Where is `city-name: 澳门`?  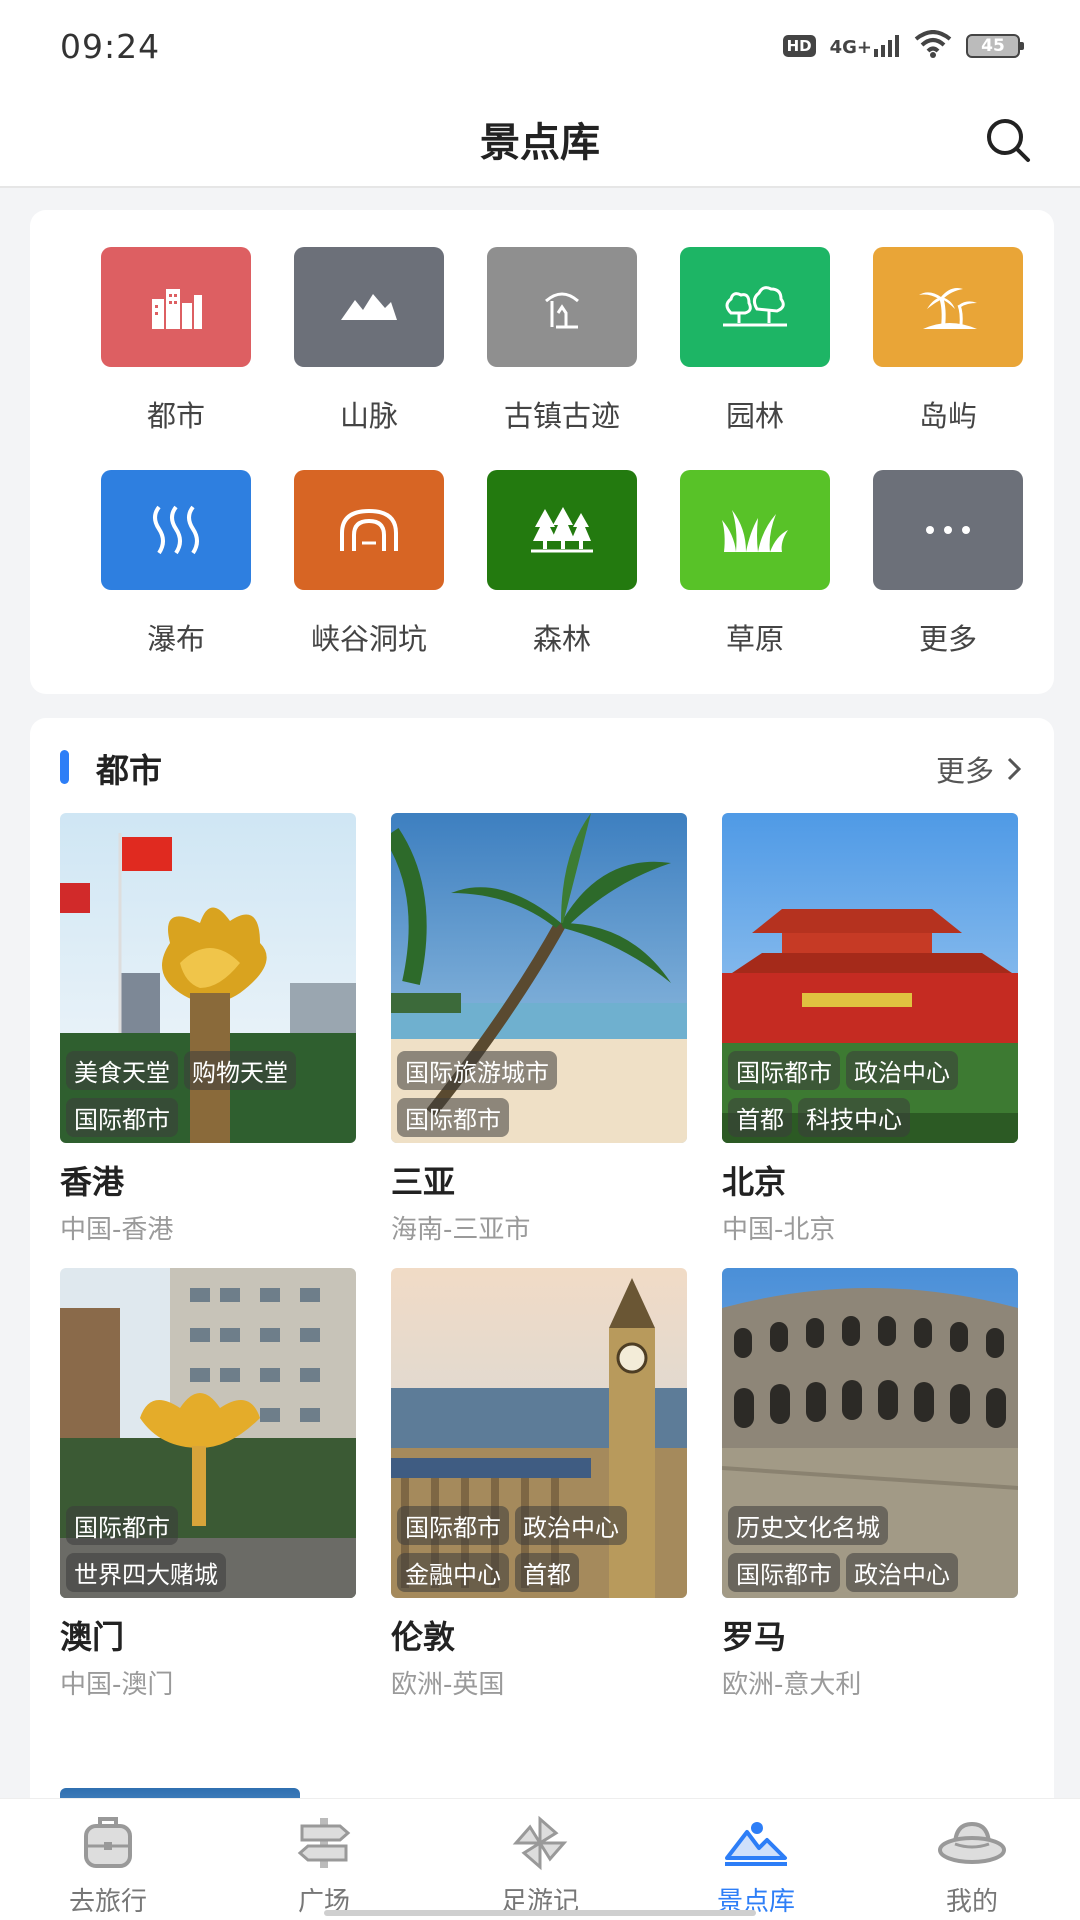
city-name: 澳门 is located at coordinates (92, 1637).